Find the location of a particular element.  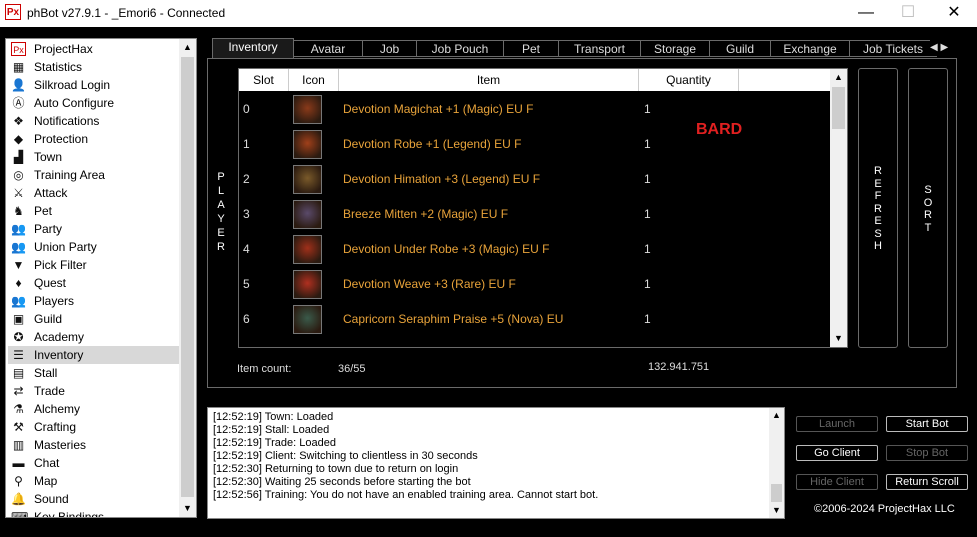

sidebar-item-label: Crafting is located at coordinates (55, 427).